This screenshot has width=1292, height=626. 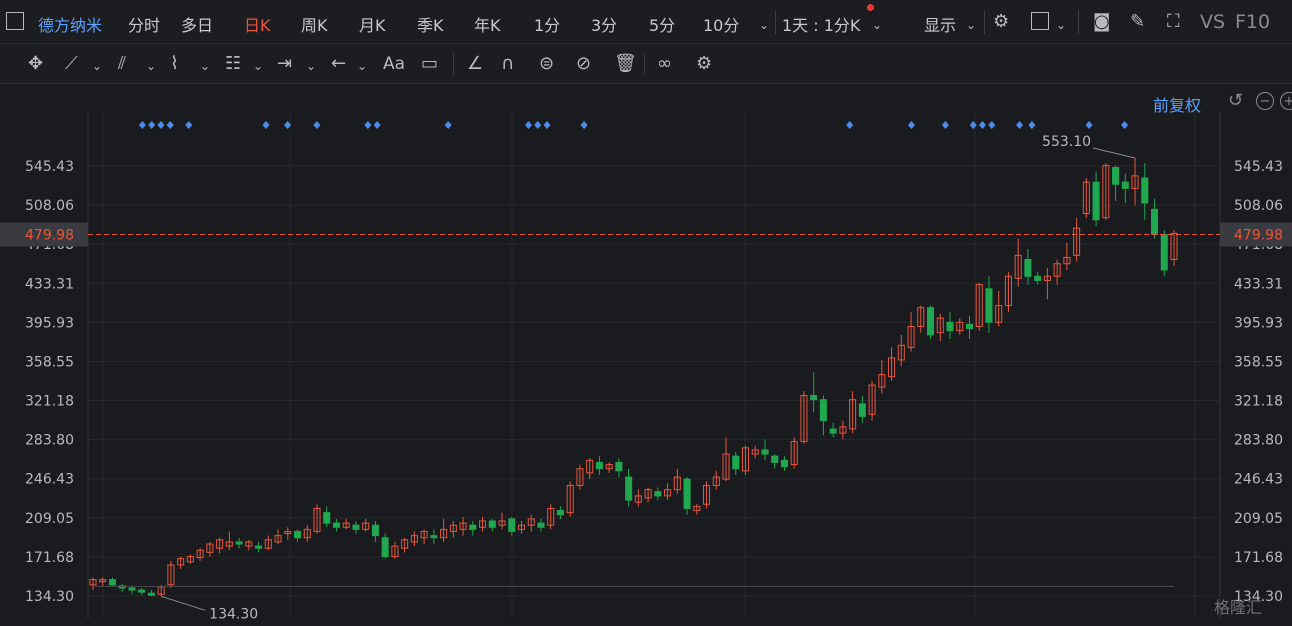 What do you see at coordinates (35, 64) in the screenshot?
I see `move-cross-icon: ✥` at bounding box center [35, 64].